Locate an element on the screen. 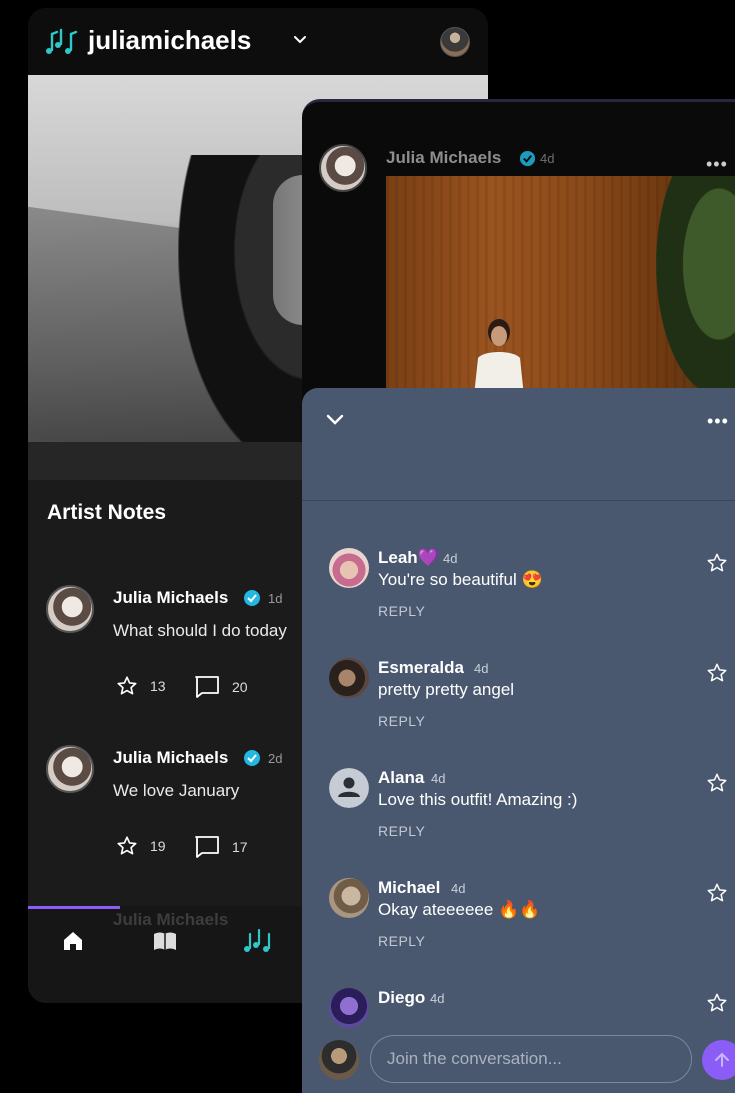 The image size is (735, 1093). post-author: Julia Michaels is located at coordinates (443, 158).